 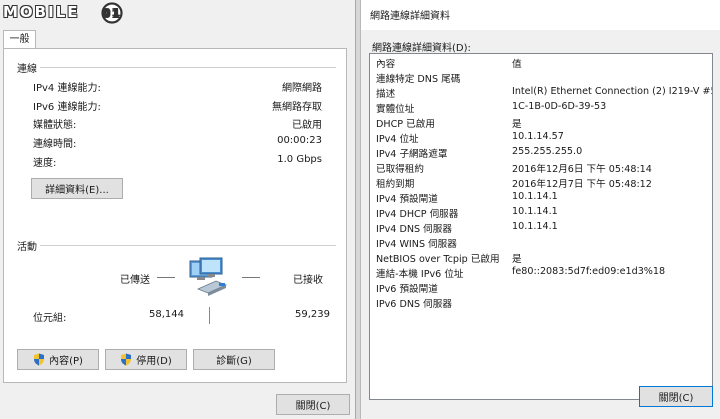 I want to click on list-item: 租約到期 2016年12月7日 下午 05:48:12, so click(x=541, y=183).